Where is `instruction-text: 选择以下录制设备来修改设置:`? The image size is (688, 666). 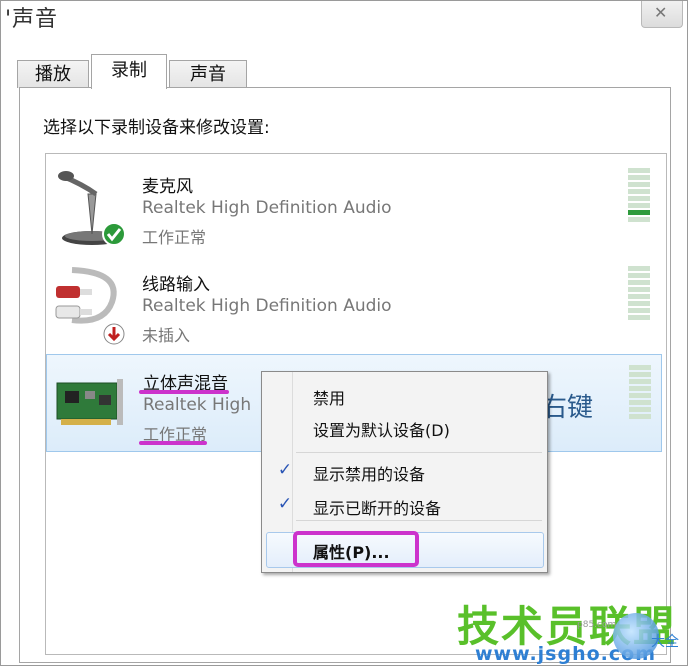 instruction-text: 选择以下录制设备来修改设置: is located at coordinates (156, 128).